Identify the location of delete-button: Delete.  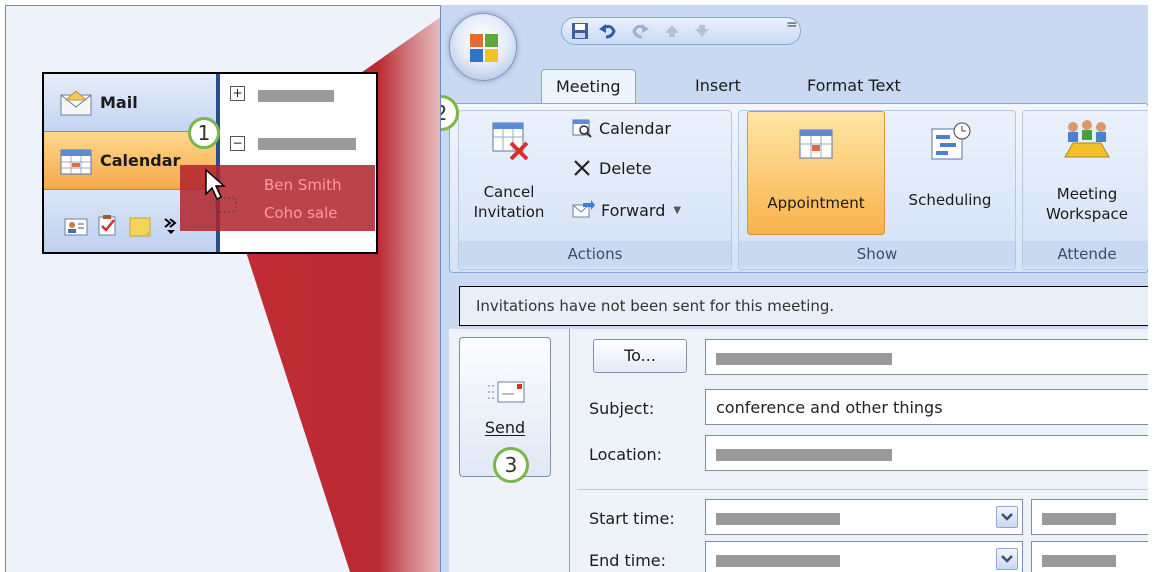
(611, 168).